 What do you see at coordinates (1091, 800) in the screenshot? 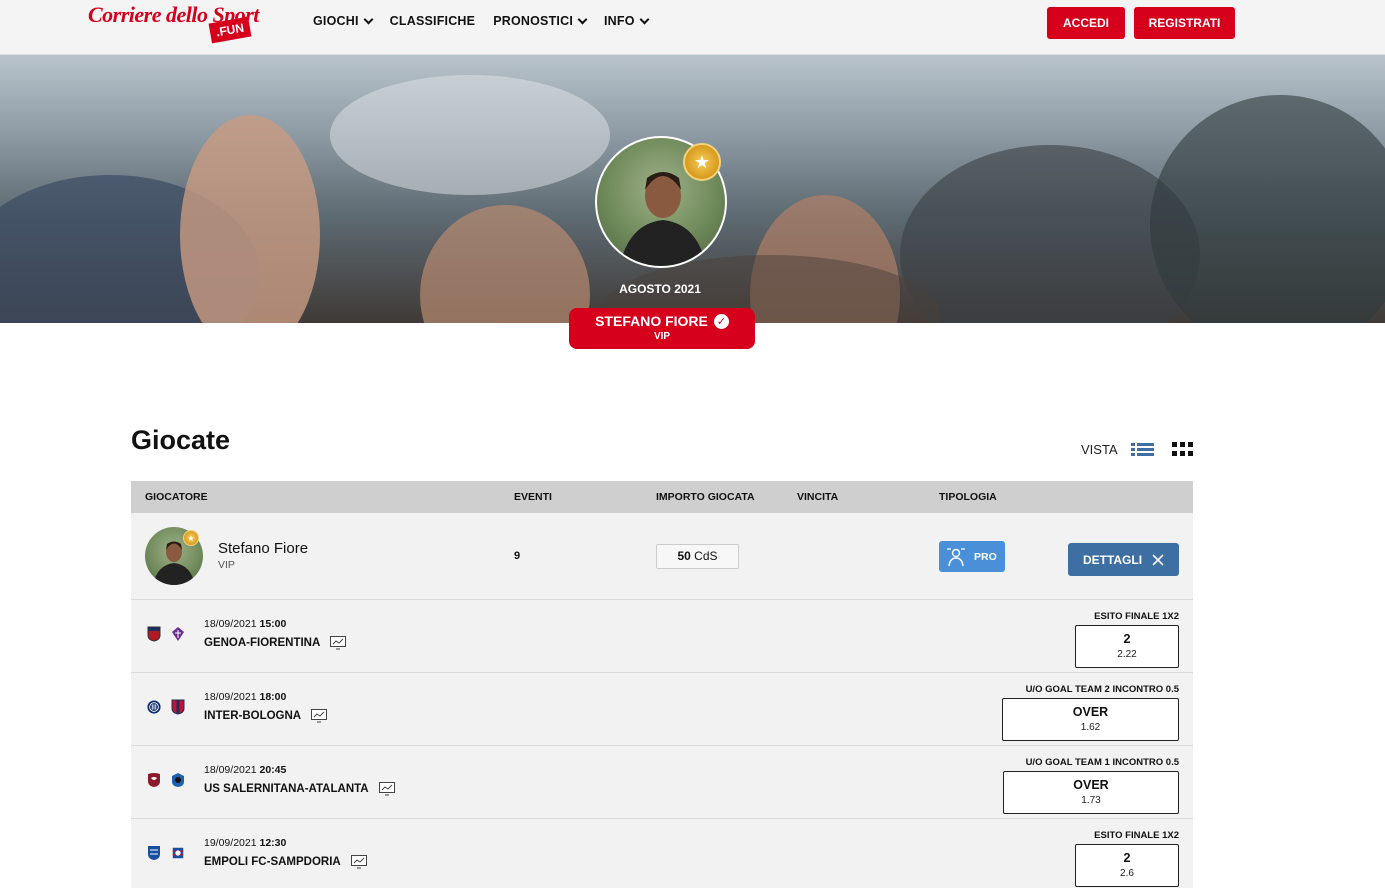
I see `pick-odds: 1.73` at bounding box center [1091, 800].